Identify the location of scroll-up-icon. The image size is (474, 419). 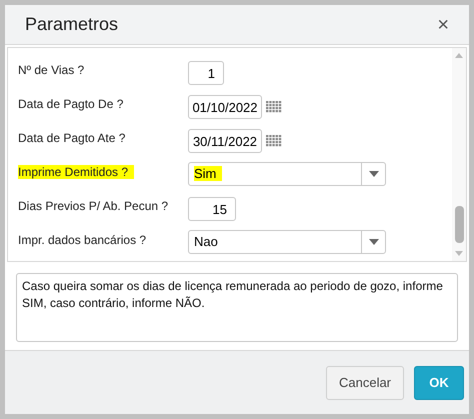
(459, 55).